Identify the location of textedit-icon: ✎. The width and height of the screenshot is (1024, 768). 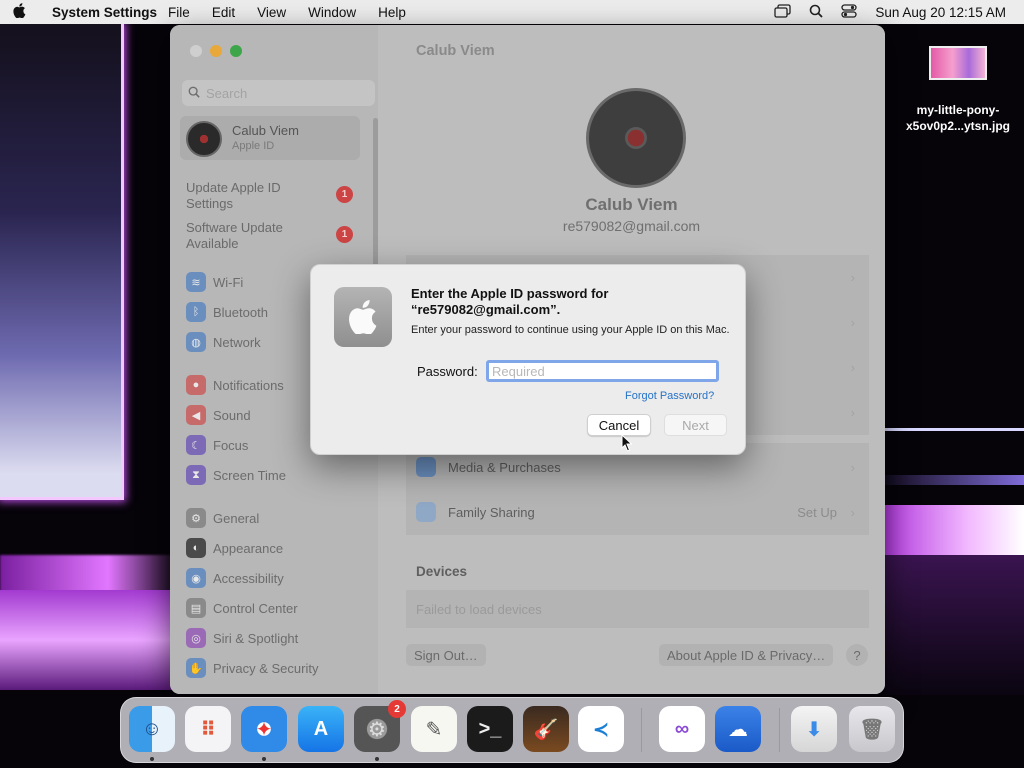
(434, 729).